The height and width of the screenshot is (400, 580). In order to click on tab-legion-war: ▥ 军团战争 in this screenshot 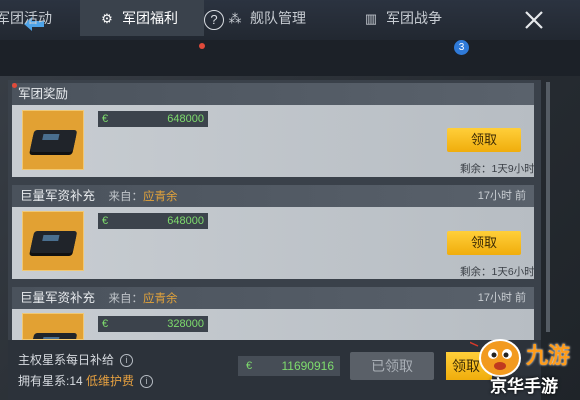, I will do `click(419, 18)`.